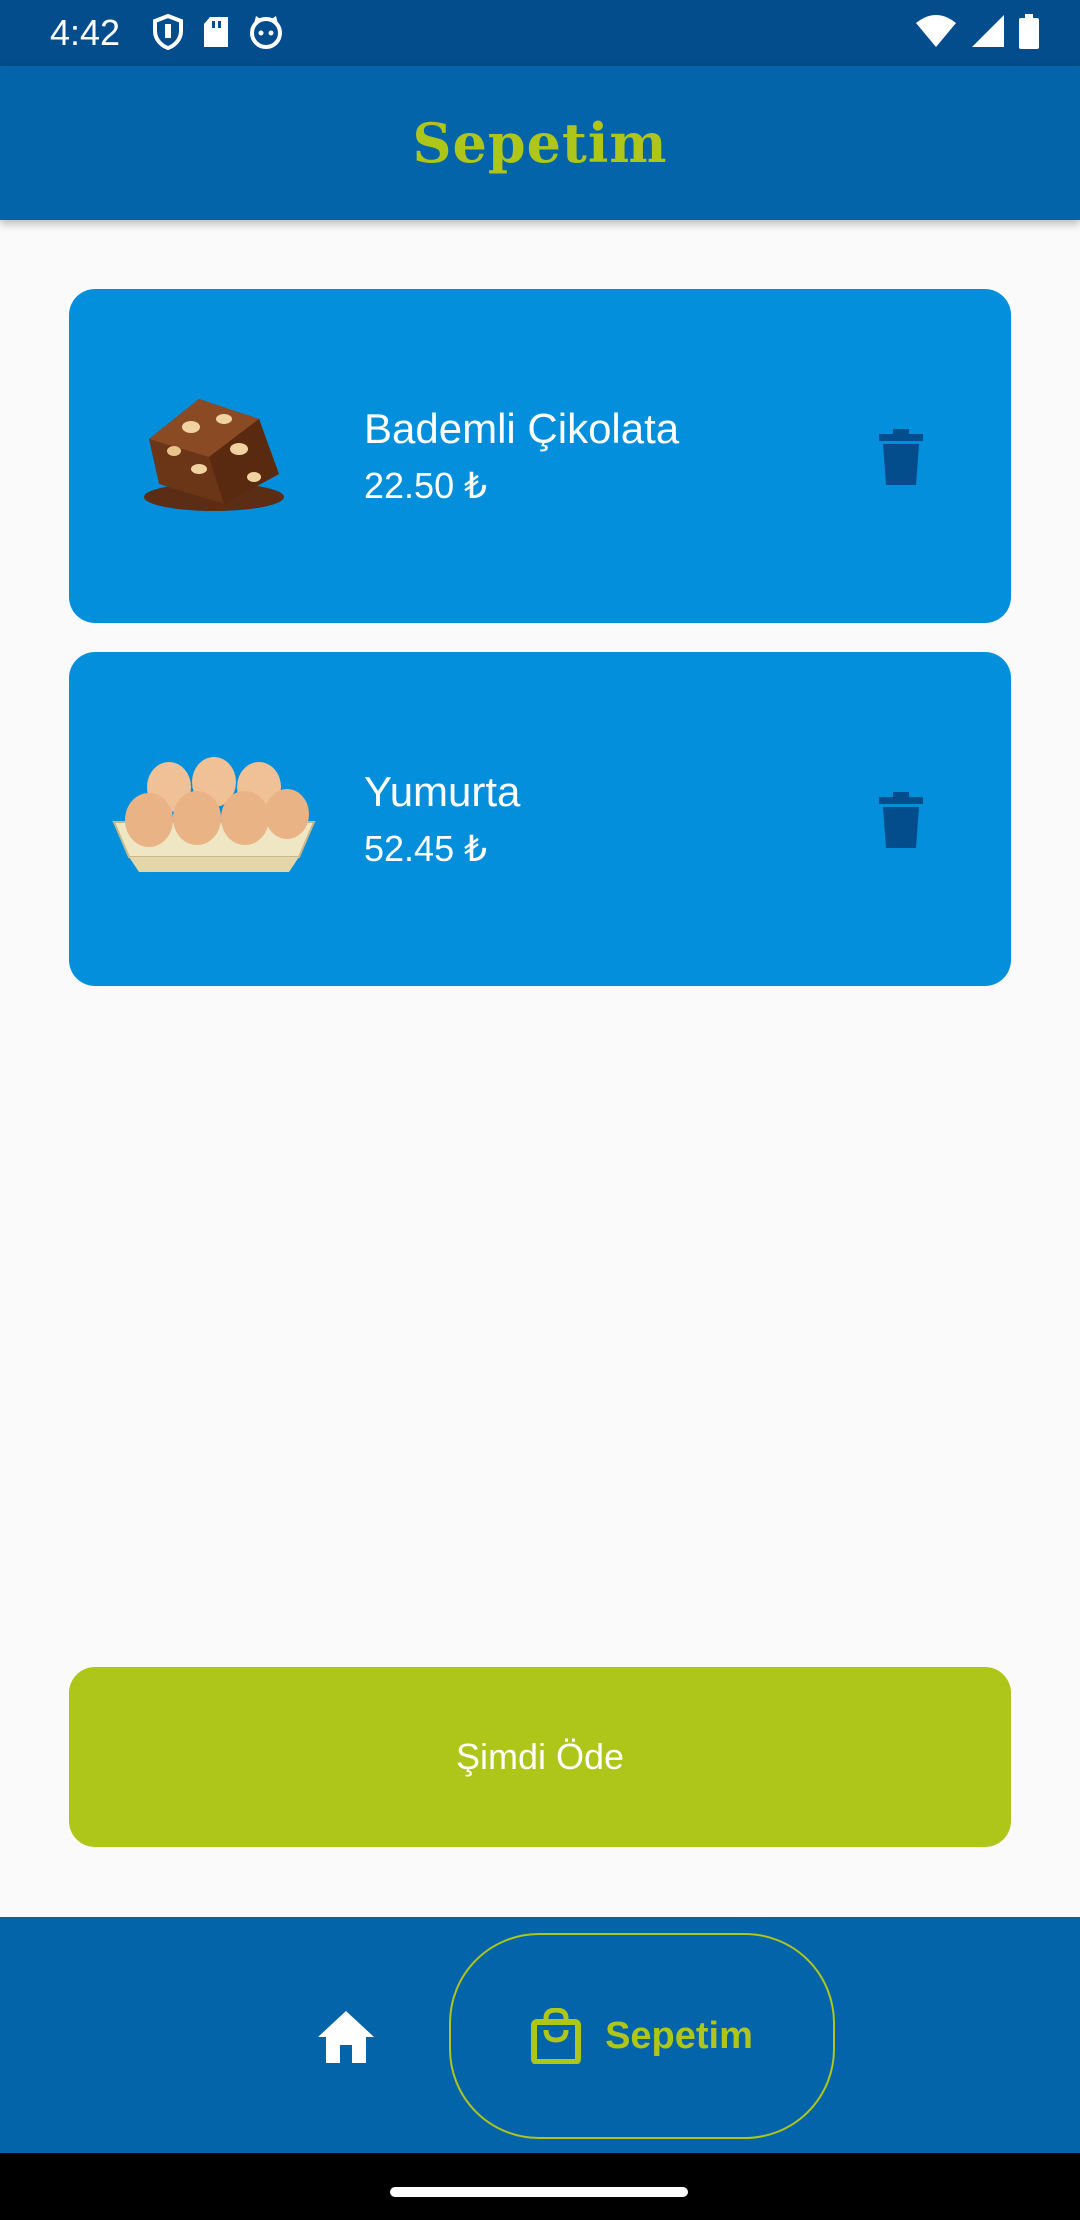 Image resolution: width=1080 pixels, height=2220 pixels. What do you see at coordinates (936, 31) in the screenshot?
I see `wifi-icon` at bounding box center [936, 31].